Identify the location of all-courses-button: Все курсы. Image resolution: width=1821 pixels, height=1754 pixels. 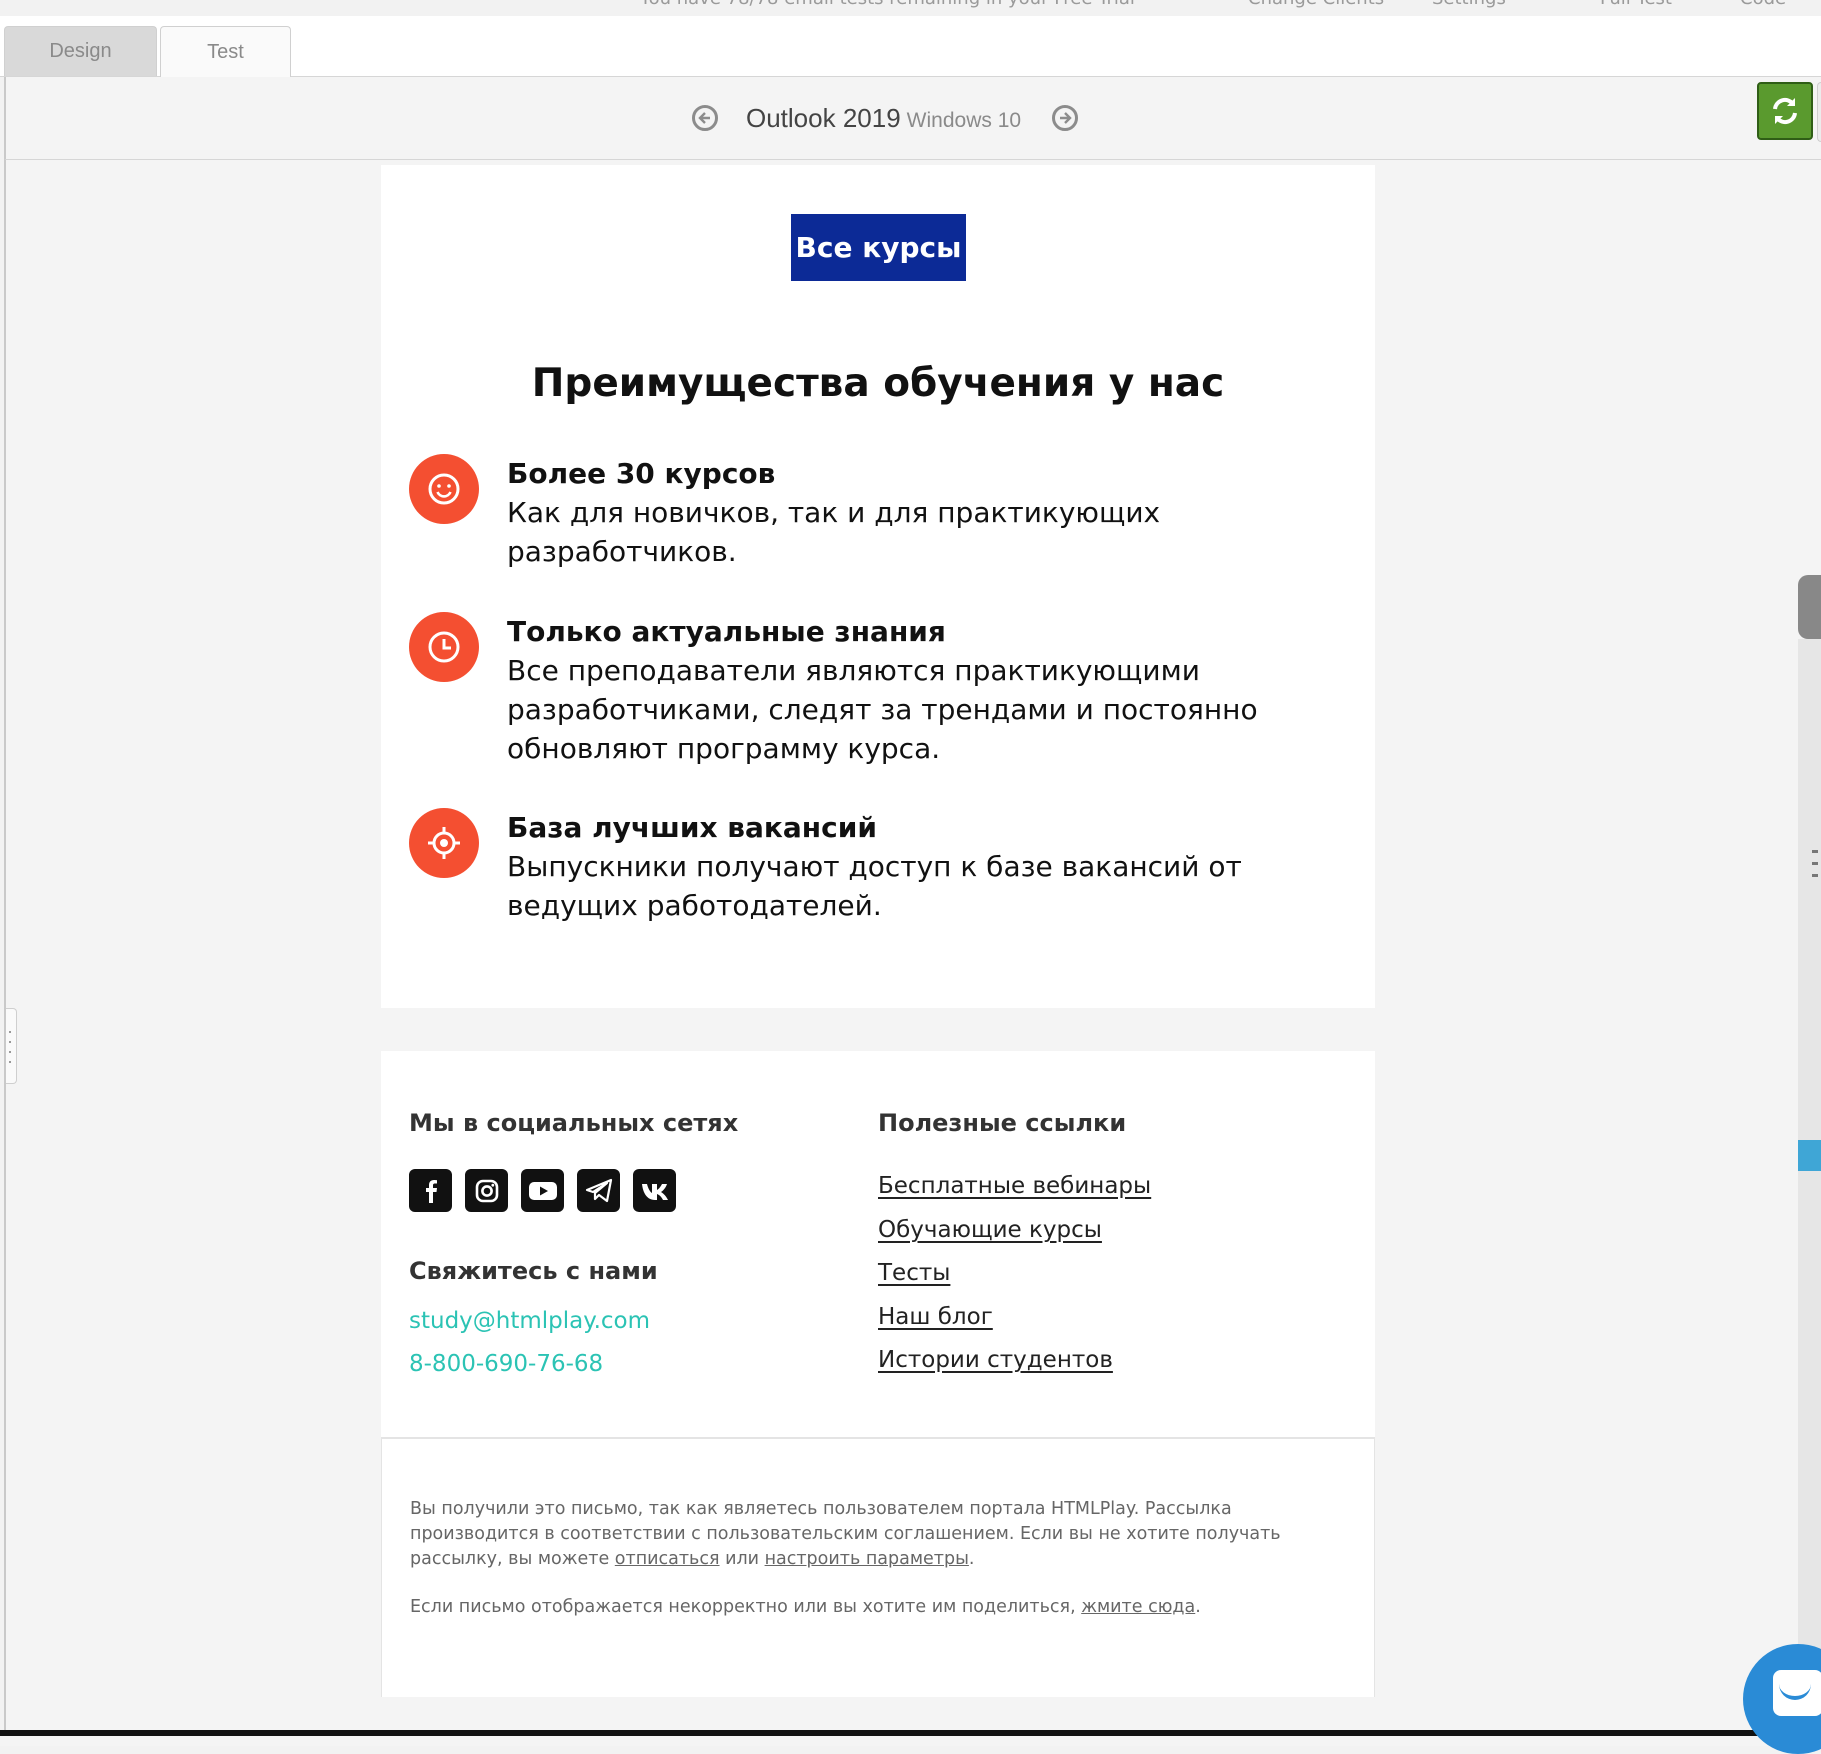
(878, 247).